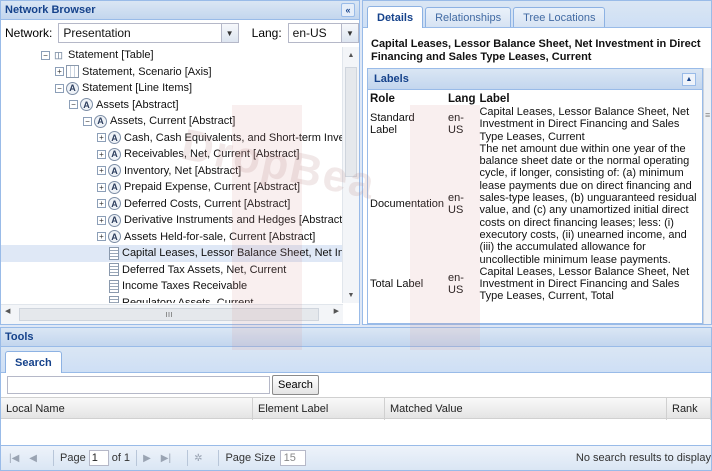 This screenshot has height=471, width=712. Describe the element at coordinates (138, 385) in the screenshot. I see `search-input` at that location.